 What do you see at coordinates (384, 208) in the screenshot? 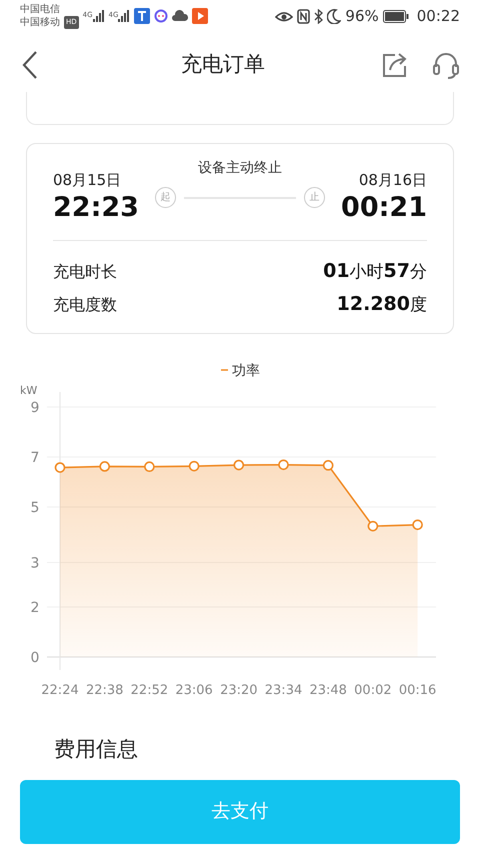
I see `end-time: 00:21` at bounding box center [384, 208].